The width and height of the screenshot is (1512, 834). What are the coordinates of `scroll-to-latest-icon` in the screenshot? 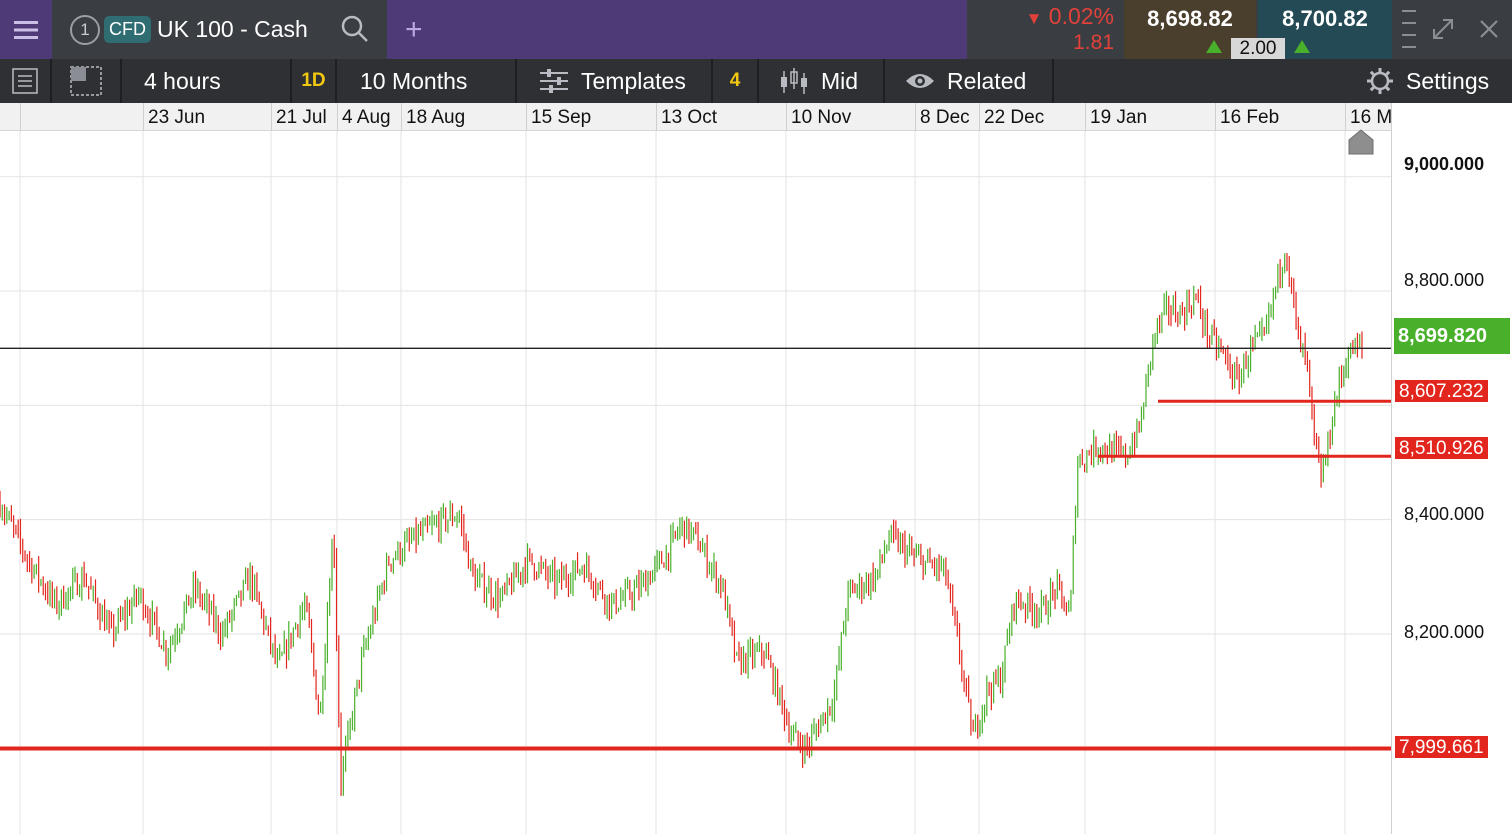 It's located at (1361, 142).